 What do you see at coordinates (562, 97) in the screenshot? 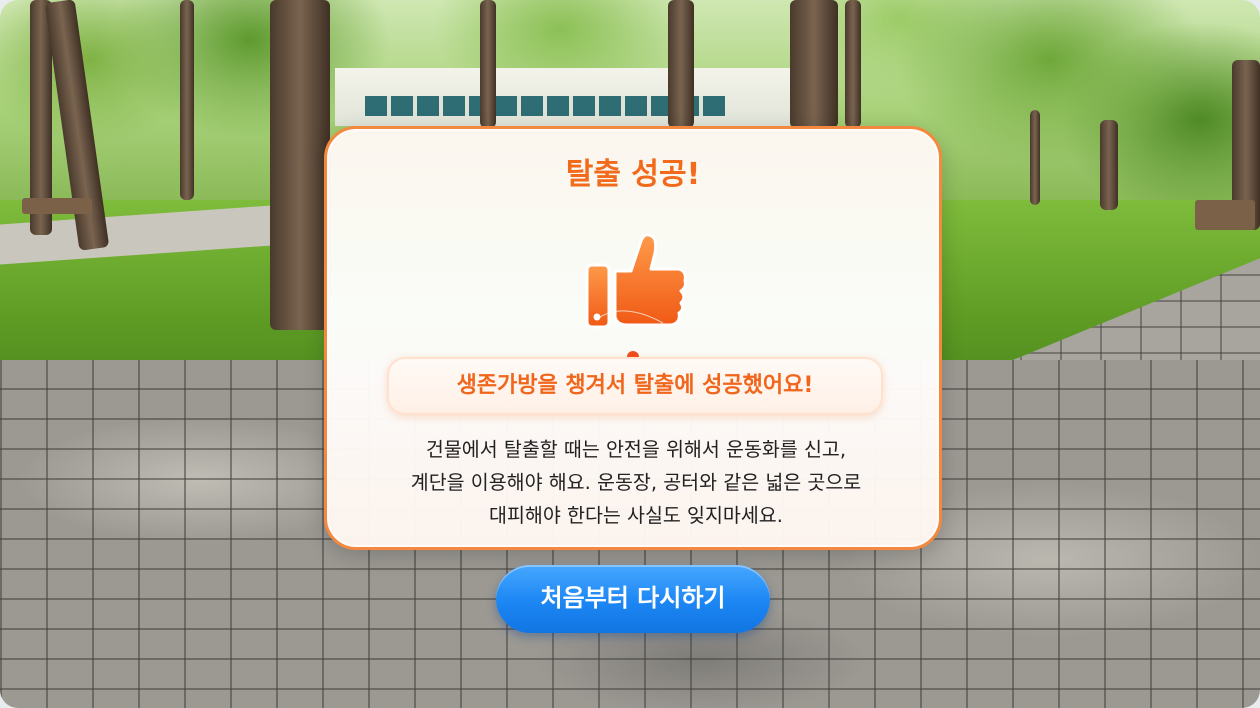
I see `background-building` at bounding box center [562, 97].